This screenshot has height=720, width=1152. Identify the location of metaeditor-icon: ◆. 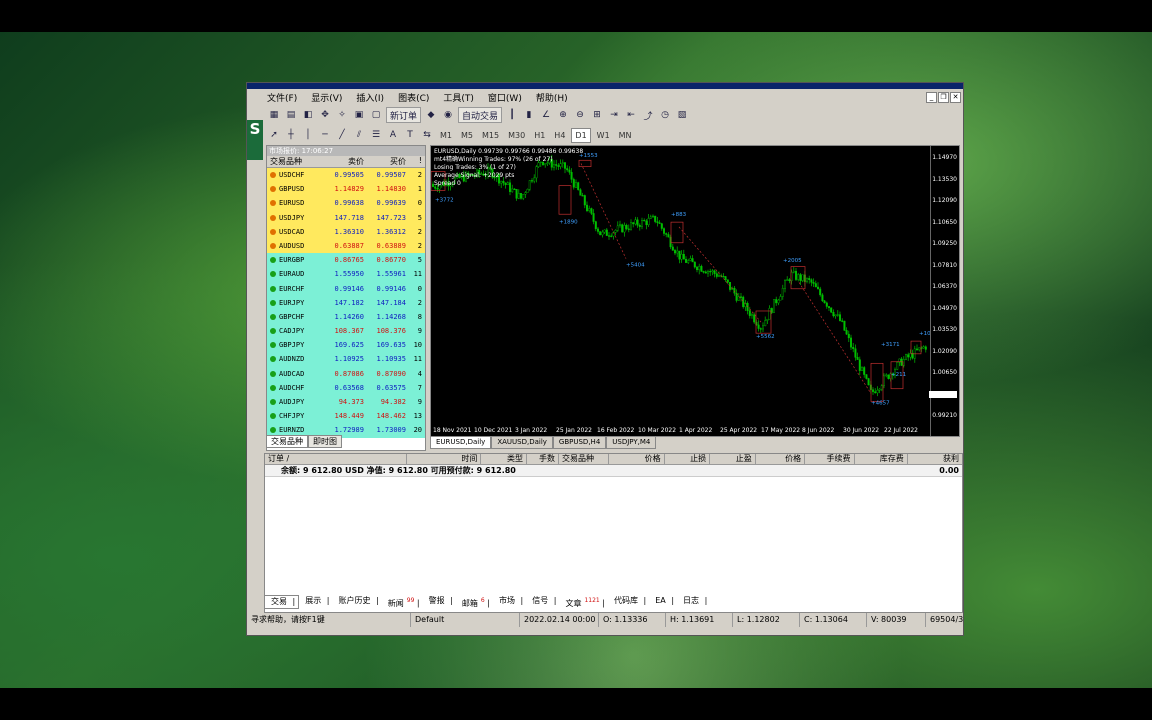
(431, 115).